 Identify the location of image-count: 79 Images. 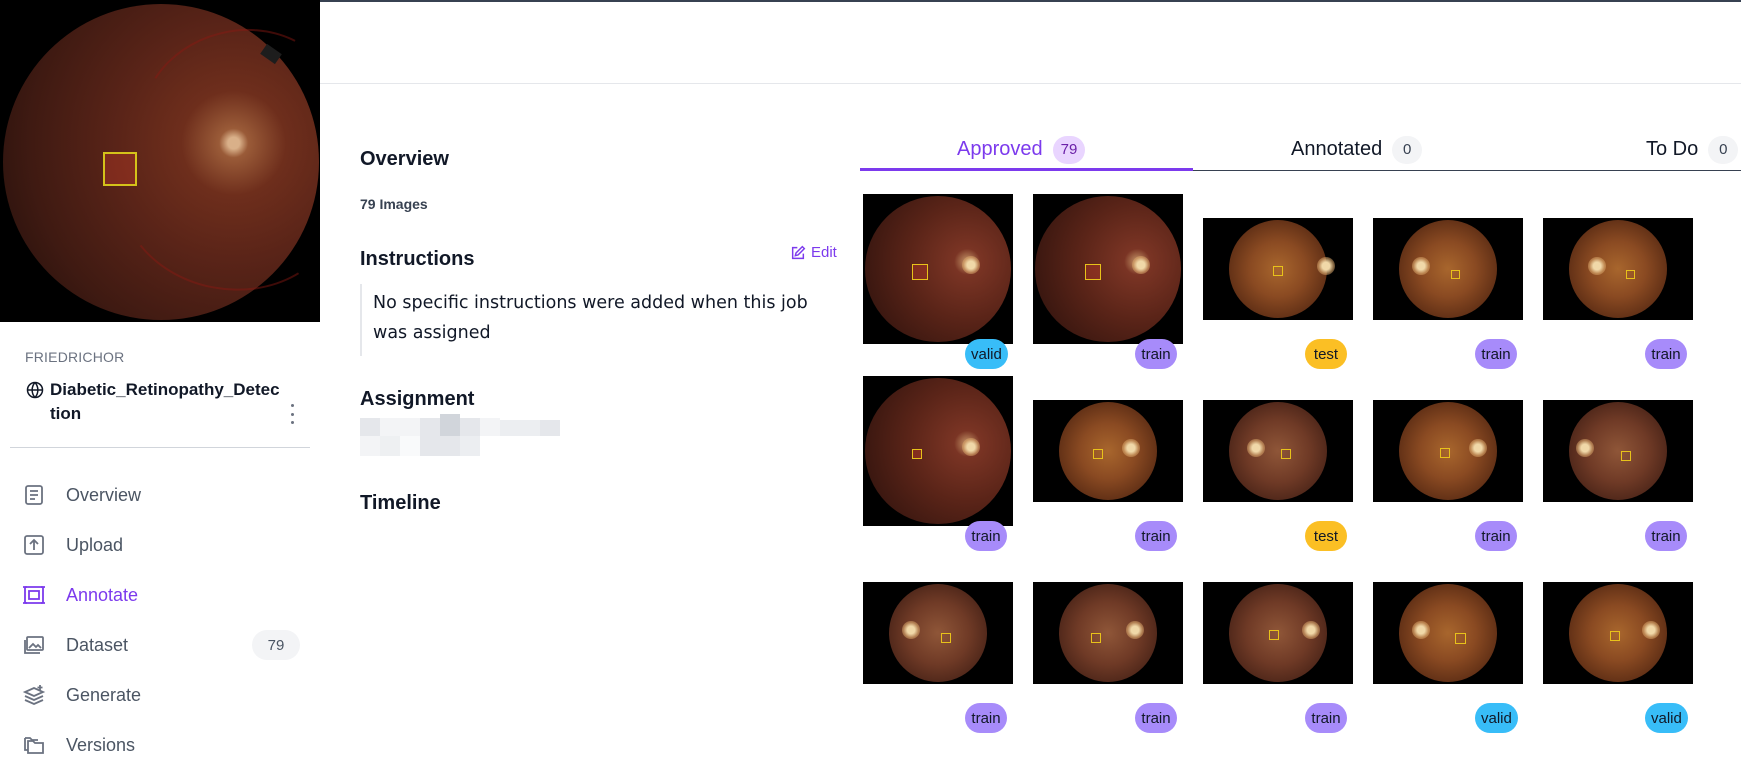
(394, 204).